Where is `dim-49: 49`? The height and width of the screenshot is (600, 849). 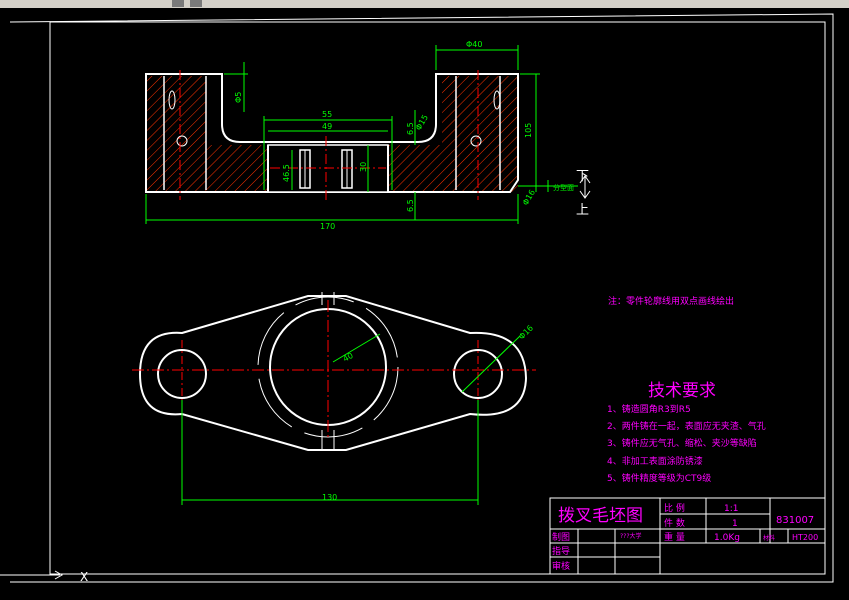 dim-49: 49 is located at coordinates (327, 126).